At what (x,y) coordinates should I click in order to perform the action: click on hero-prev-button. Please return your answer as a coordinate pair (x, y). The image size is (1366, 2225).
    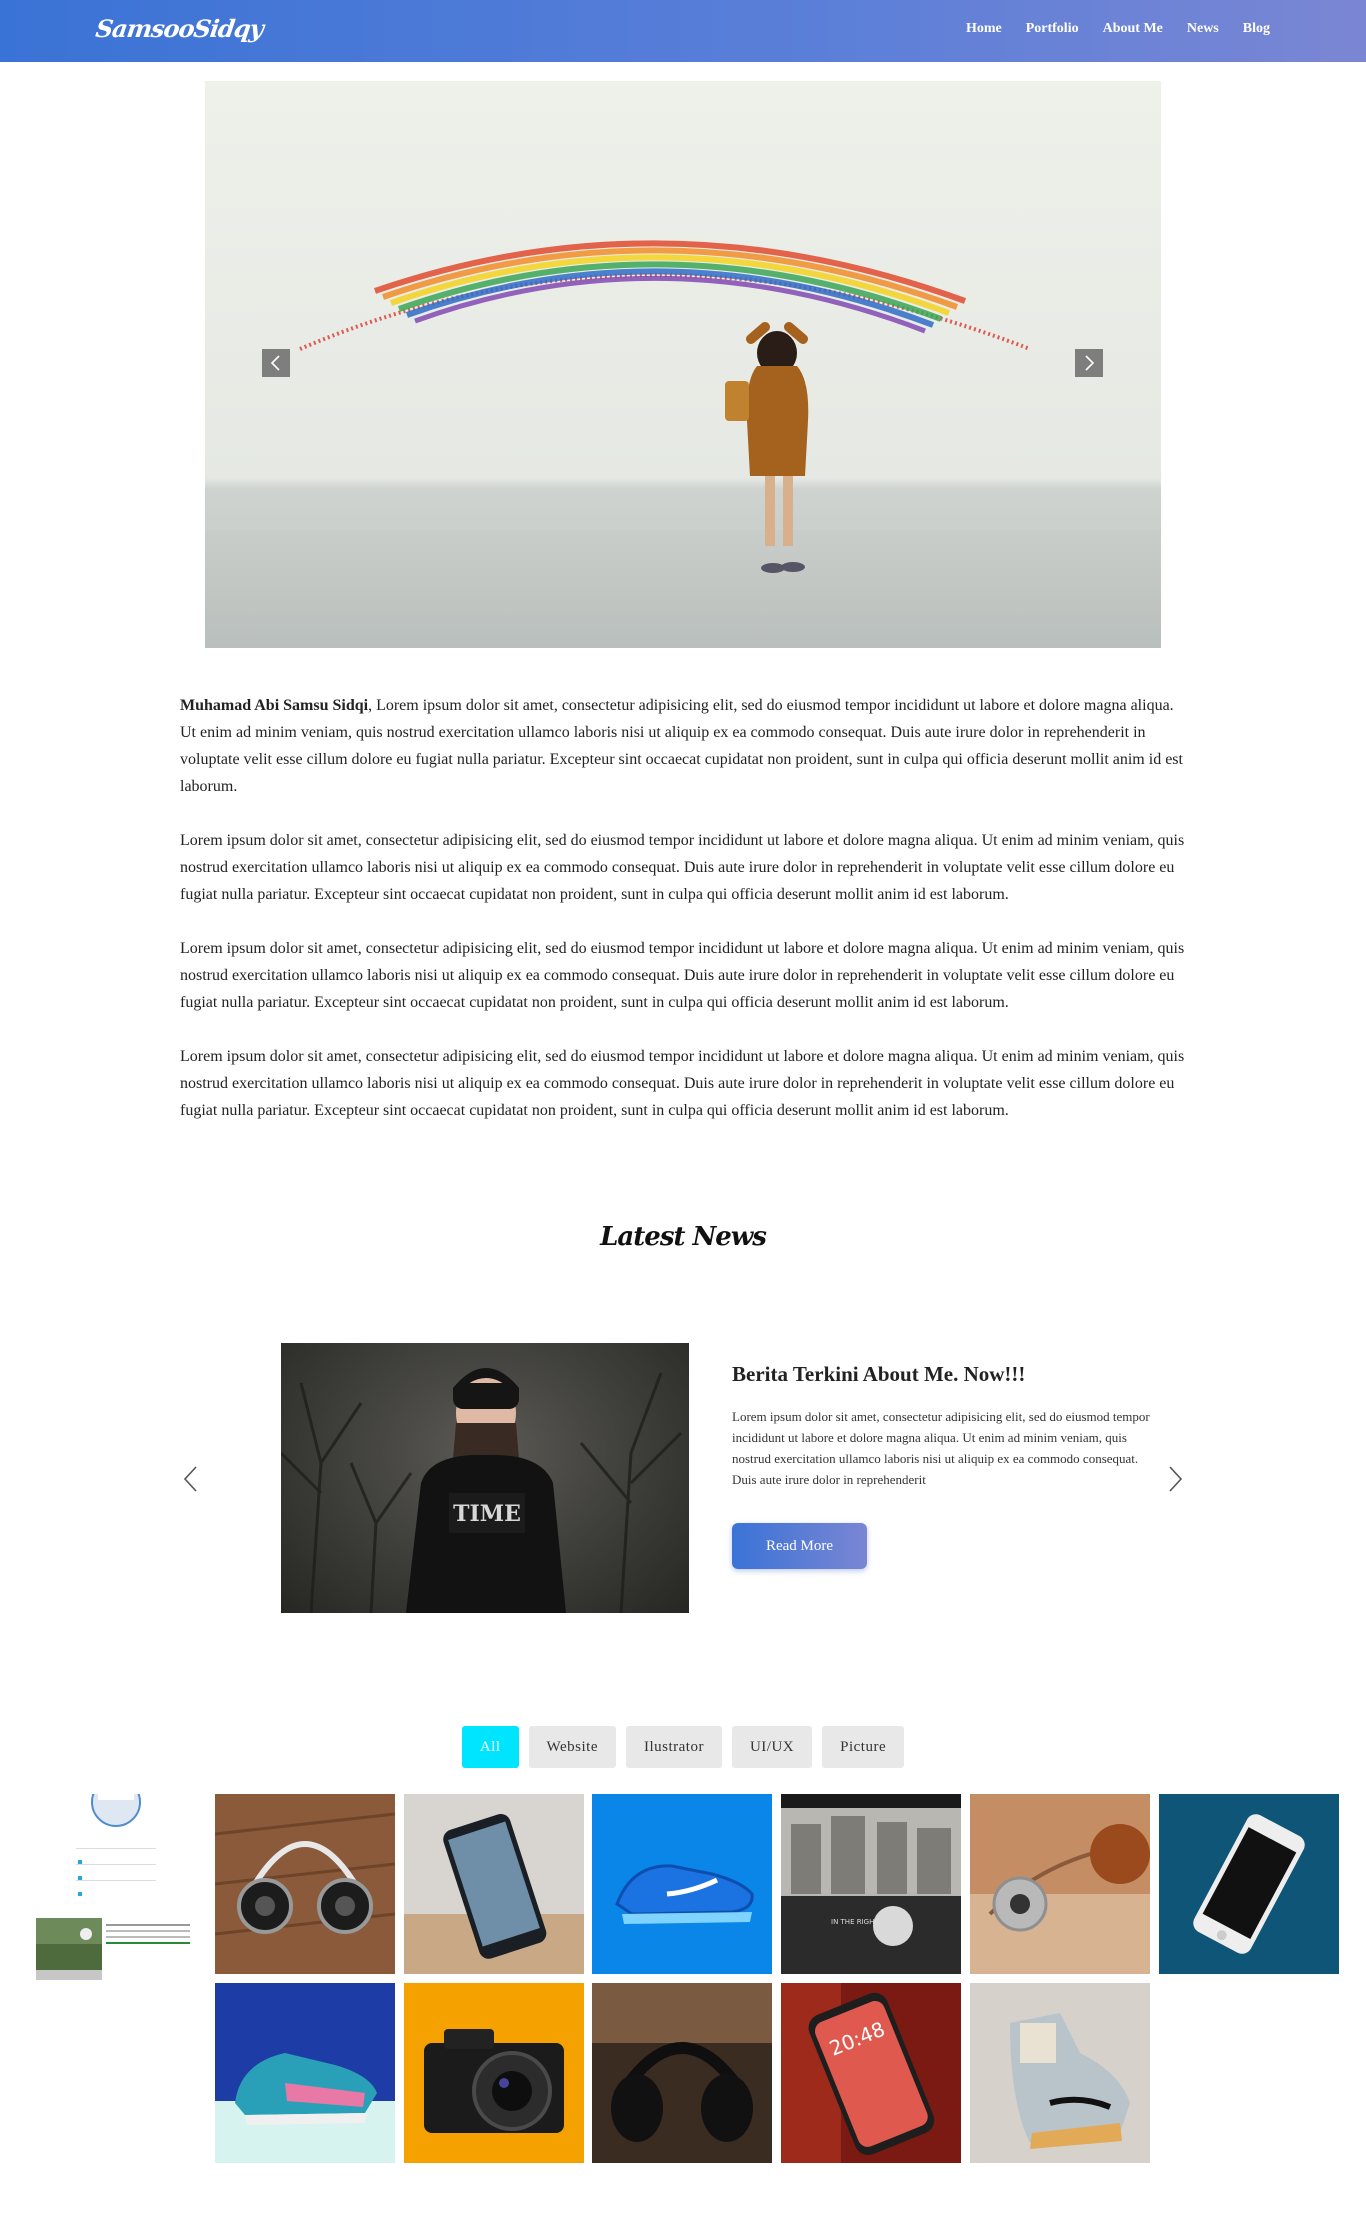
    Looking at the image, I should click on (276, 363).